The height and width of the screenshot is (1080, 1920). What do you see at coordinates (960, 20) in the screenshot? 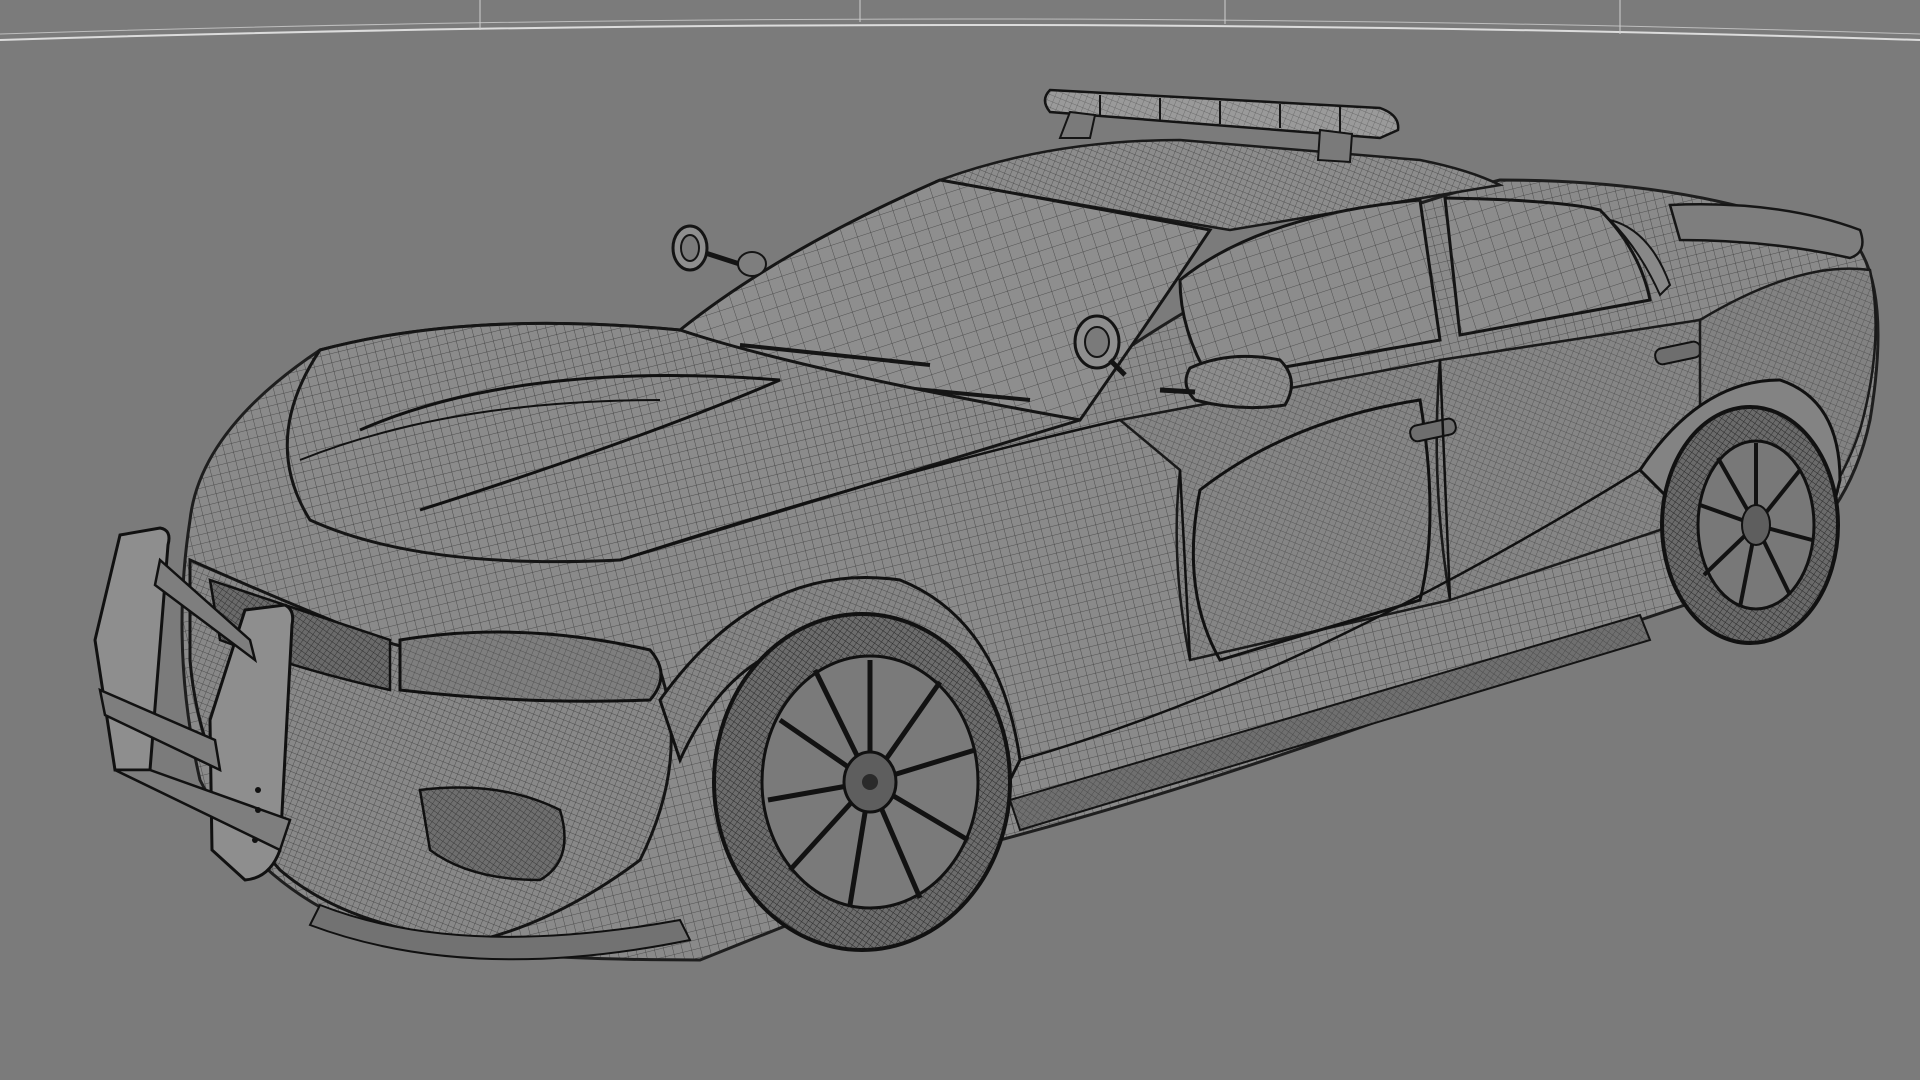
I see `floor-horizon` at bounding box center [960, 20].